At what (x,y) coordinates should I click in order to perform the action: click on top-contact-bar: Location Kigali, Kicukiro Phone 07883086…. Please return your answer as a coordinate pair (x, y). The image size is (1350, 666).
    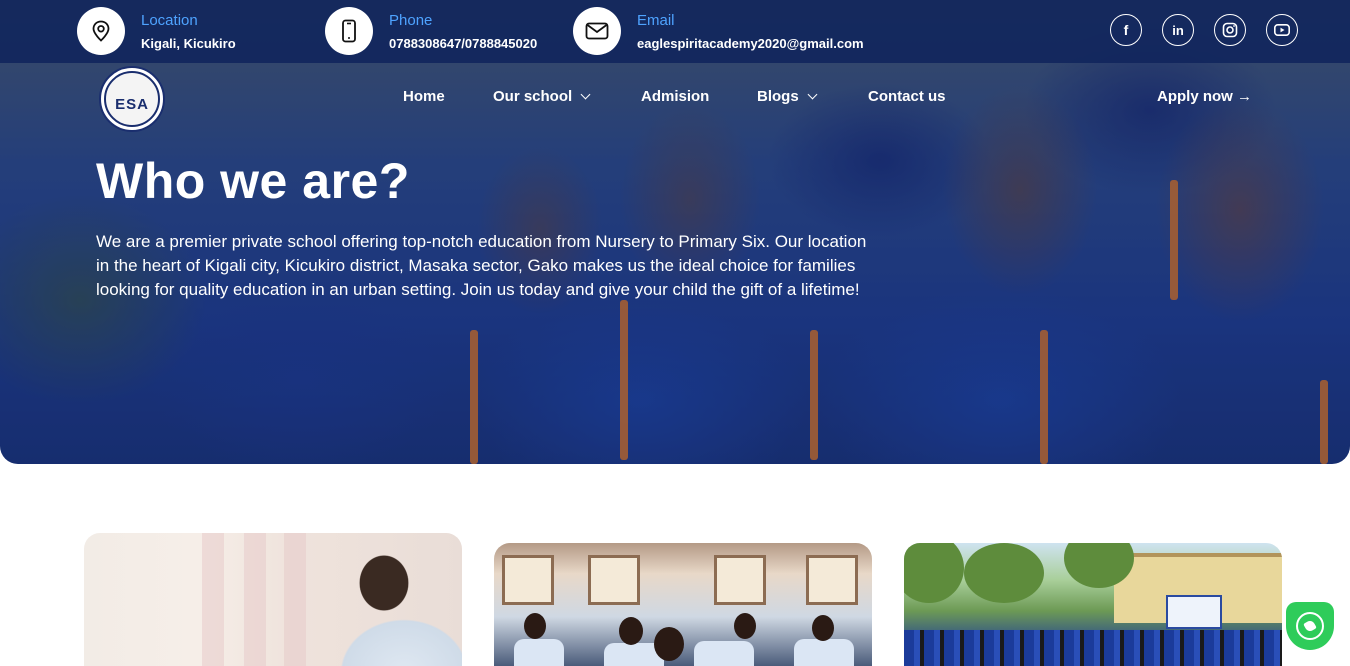
    Looking at the image, I should click on (675, 31).